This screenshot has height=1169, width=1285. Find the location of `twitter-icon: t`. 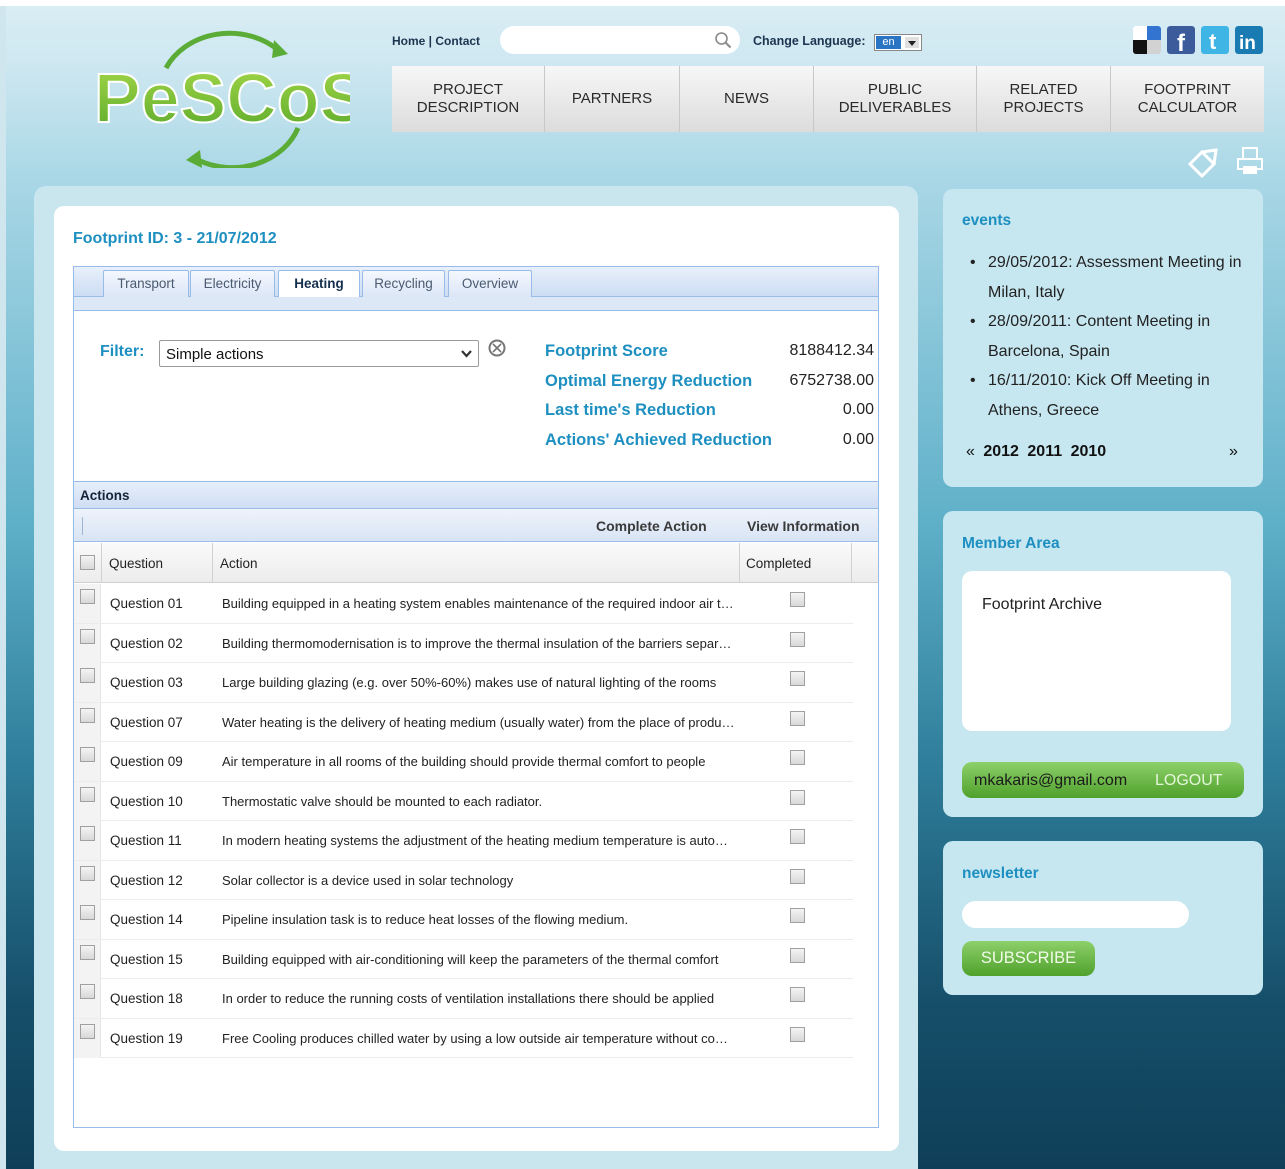

twitter-icon: t is located at coordinates (1215, 40).